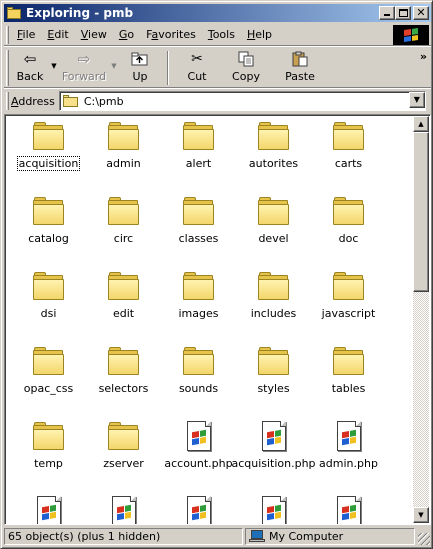 This screenshot has width=433, height=549. What do you see at coordinates (48, 379) in the screenshot?
I see `folder-item: opac_css` at bounding box center [48, 379].